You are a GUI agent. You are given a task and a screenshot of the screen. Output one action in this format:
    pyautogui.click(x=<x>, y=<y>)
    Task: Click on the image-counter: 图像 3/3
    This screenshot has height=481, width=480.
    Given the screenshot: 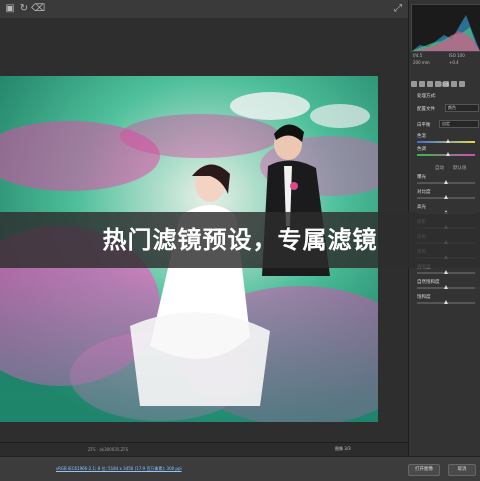 What is the action you would take?
    pyautogui.click(x=343, y=448)
    